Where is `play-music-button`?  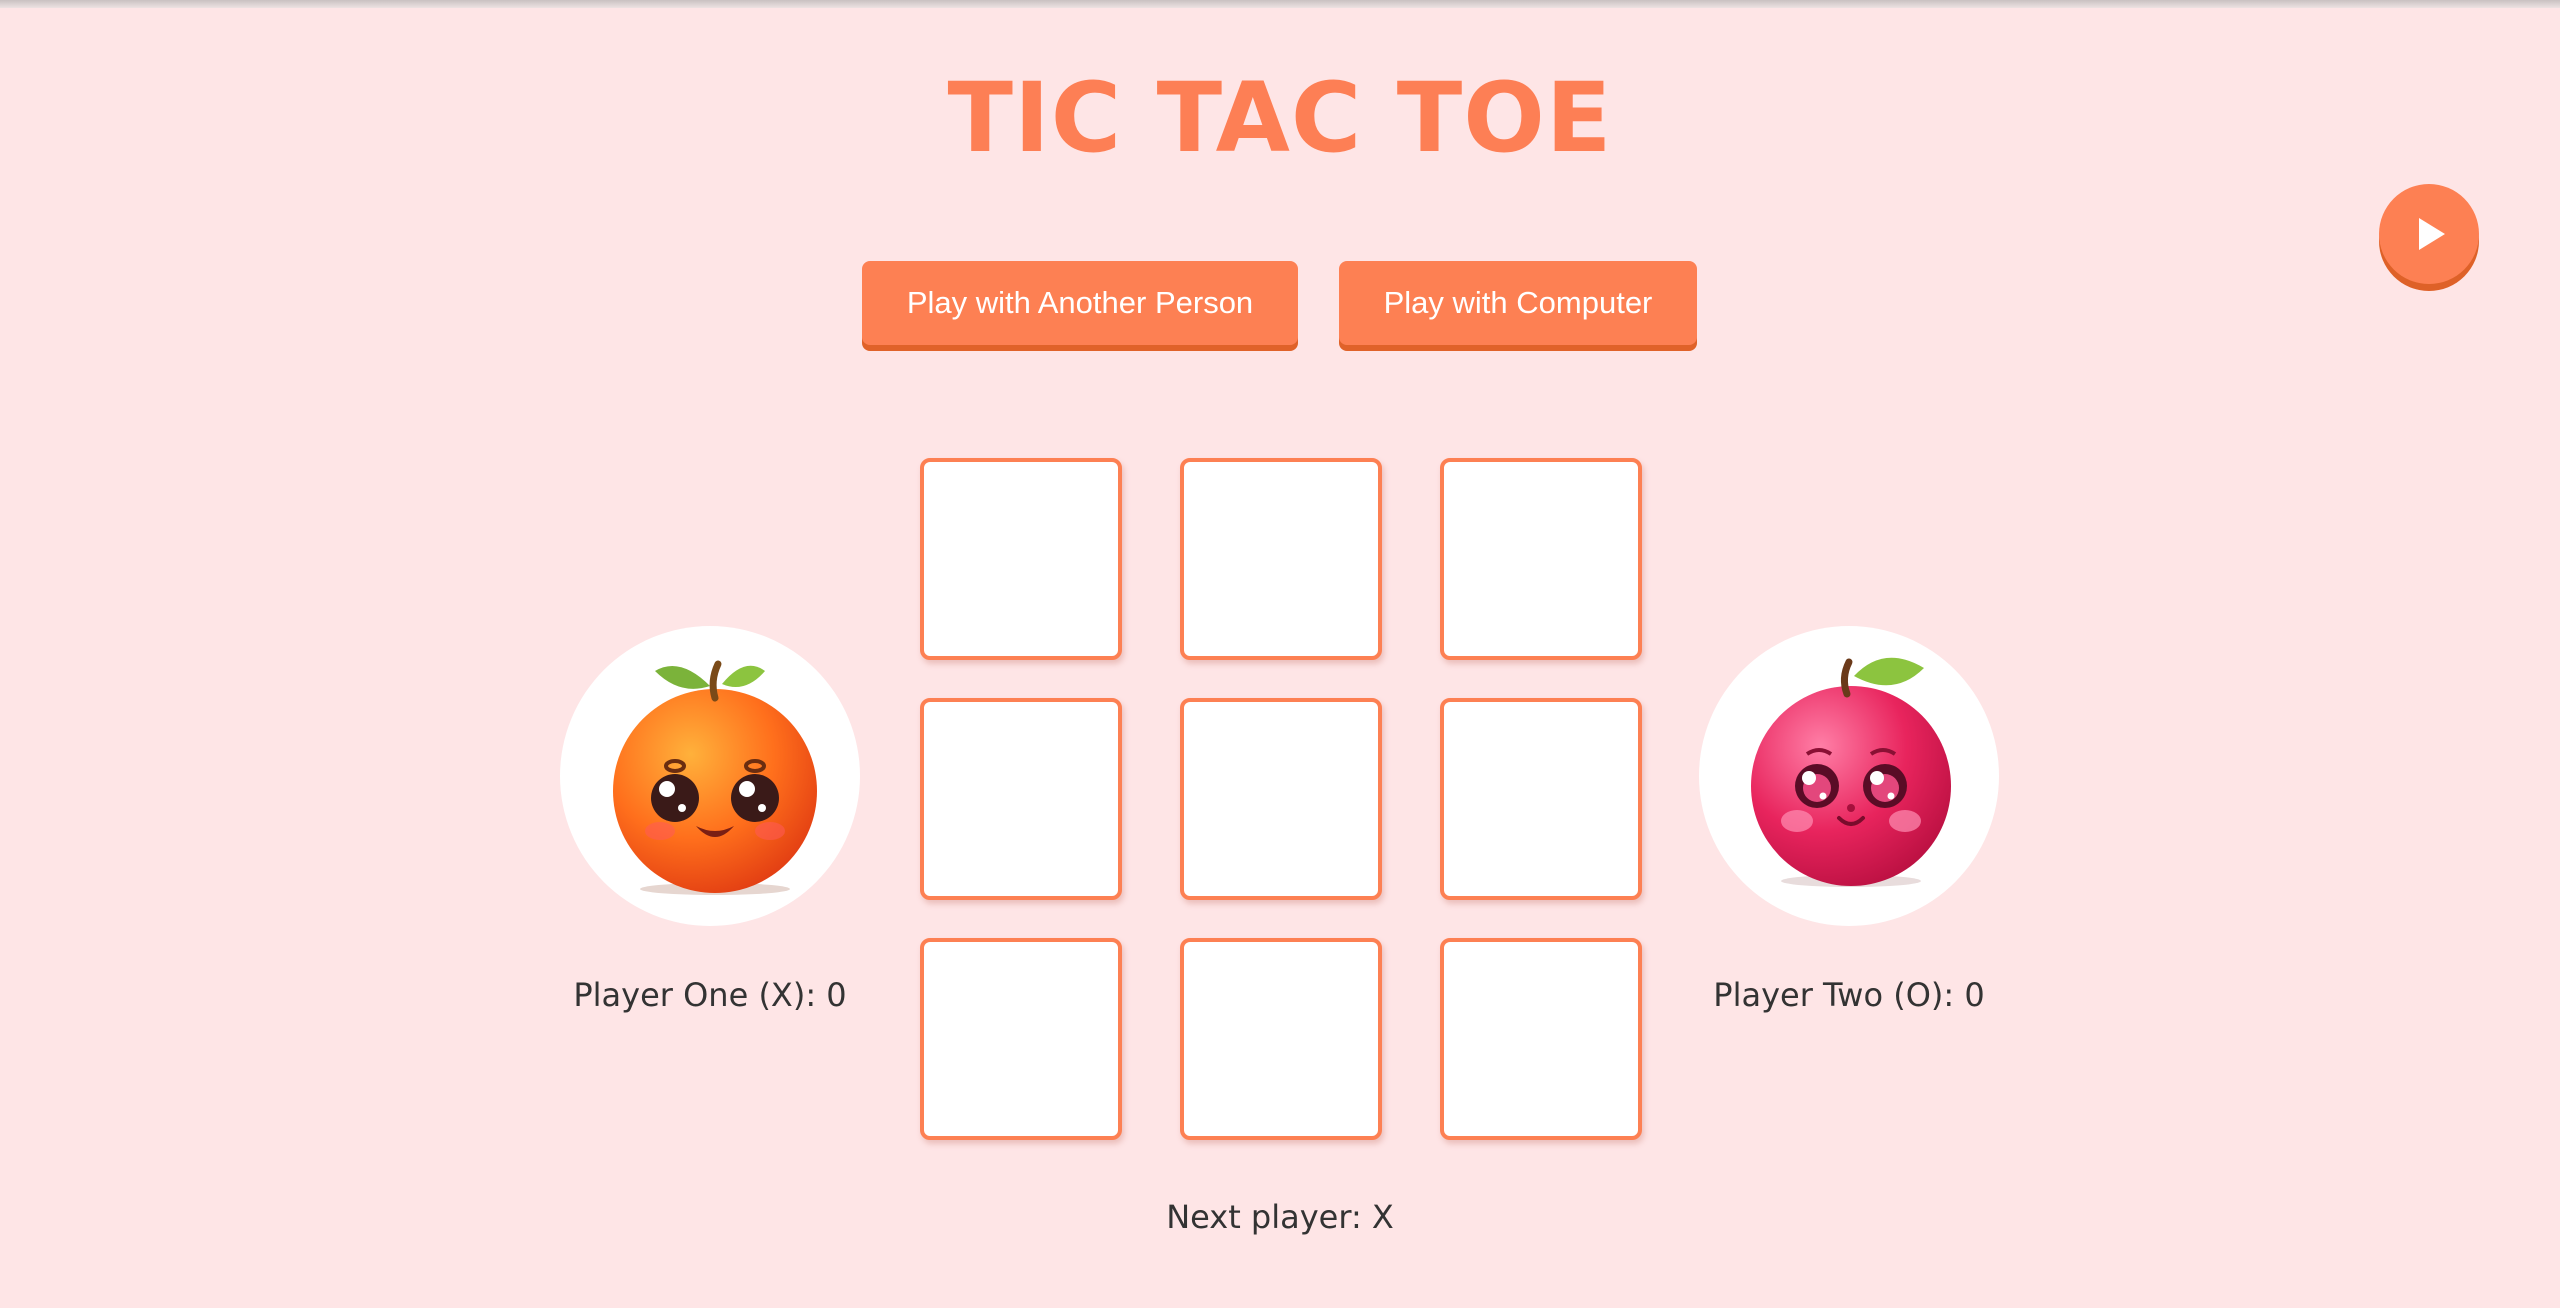 play-music-button is located at coordinates (2429, 234).